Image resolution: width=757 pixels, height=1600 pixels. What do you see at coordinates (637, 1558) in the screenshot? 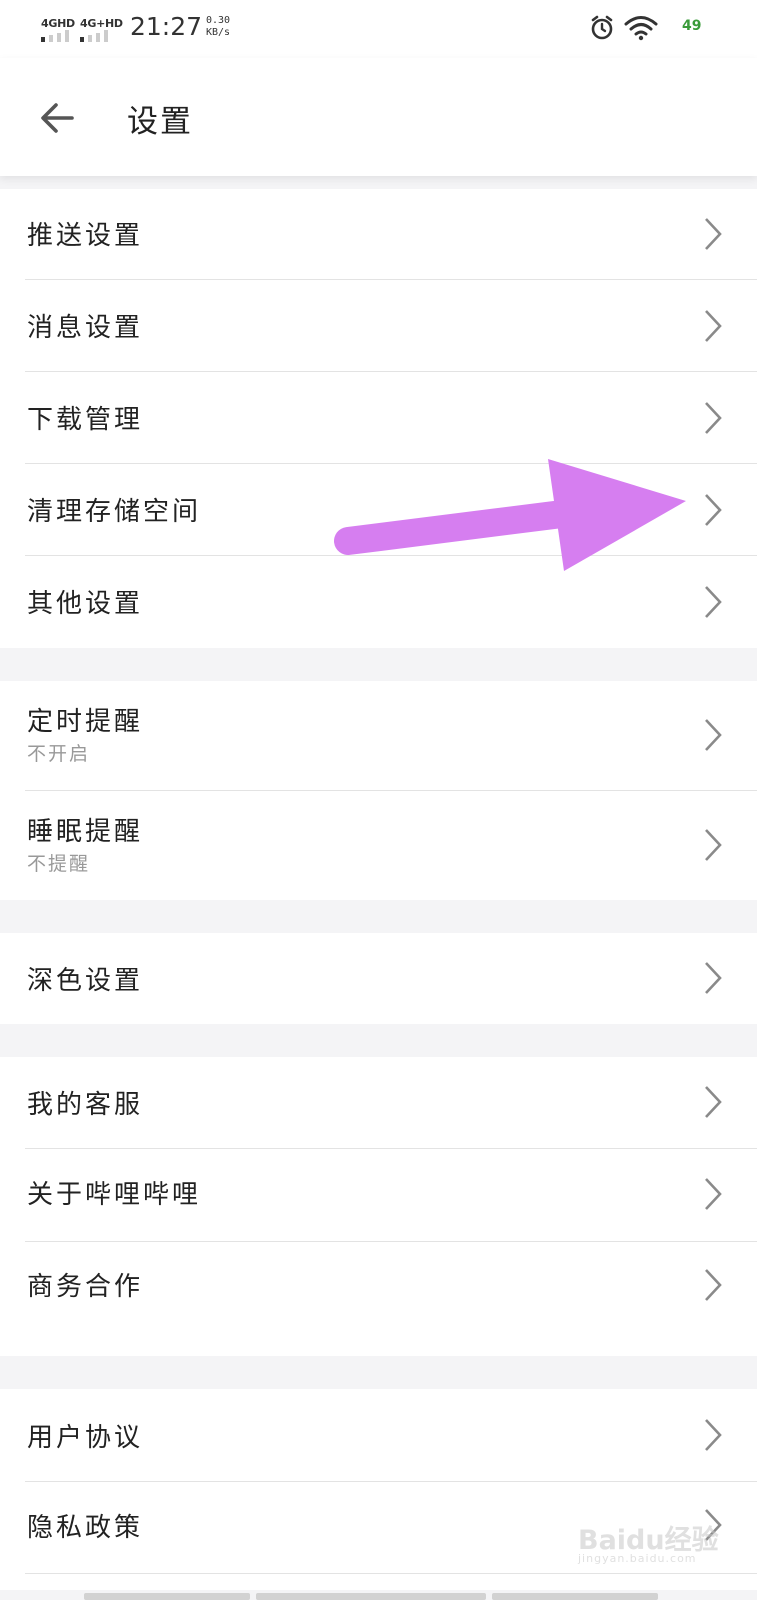
I see `watermark-url: jingyan.baidu.com` at bounding box center [637, 1558].